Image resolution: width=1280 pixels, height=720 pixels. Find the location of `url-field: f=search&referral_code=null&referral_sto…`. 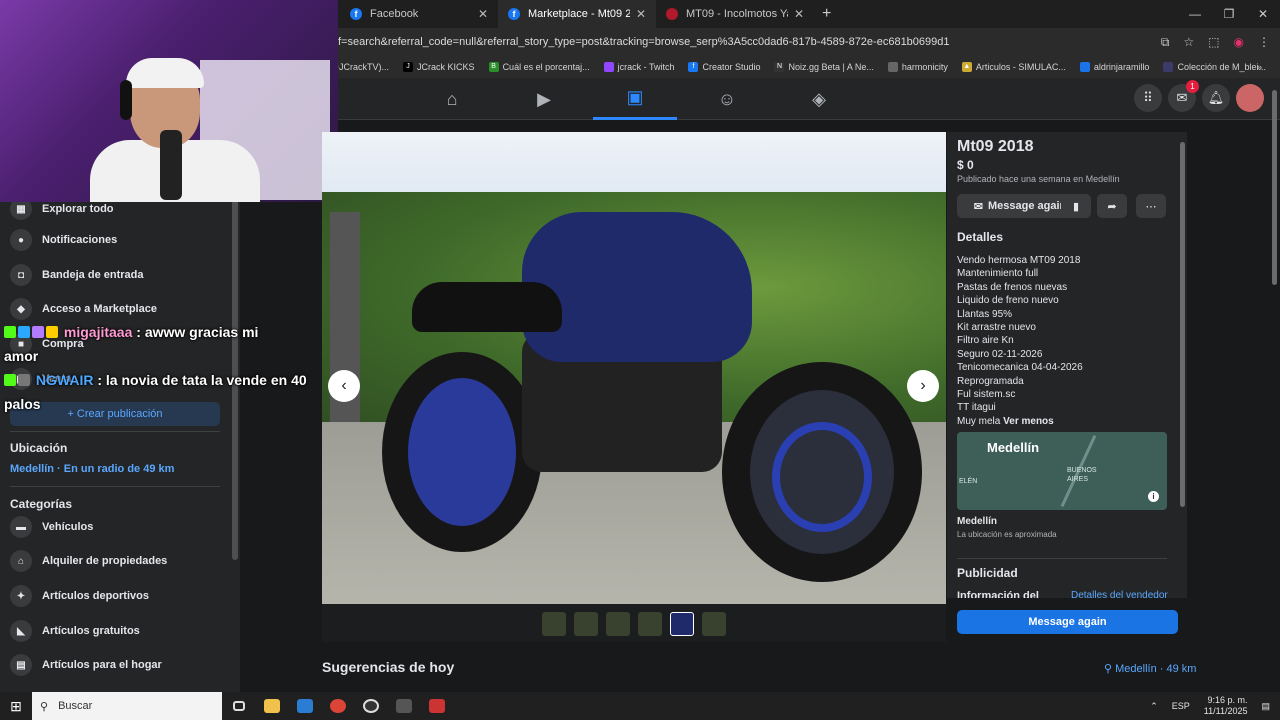

url-field: f=search&referral_code=null&referral_sto… is located at coordinates (728, 42).